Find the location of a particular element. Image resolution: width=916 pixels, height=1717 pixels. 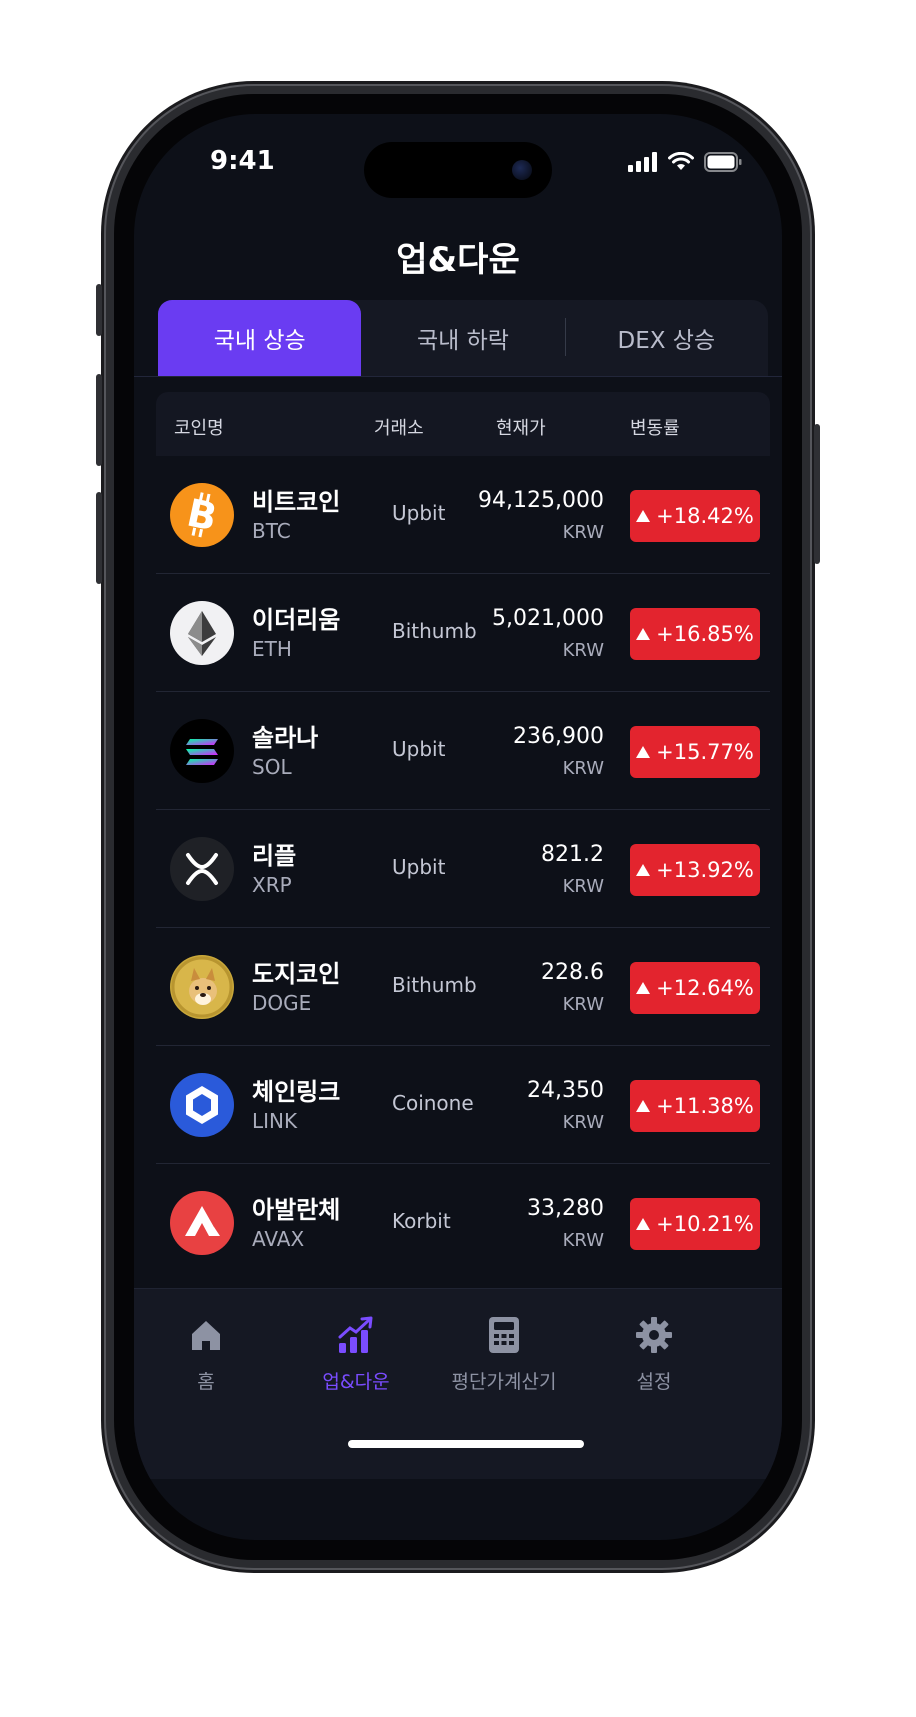

bitcoin-icon: B is located at coordinates (202, 515).